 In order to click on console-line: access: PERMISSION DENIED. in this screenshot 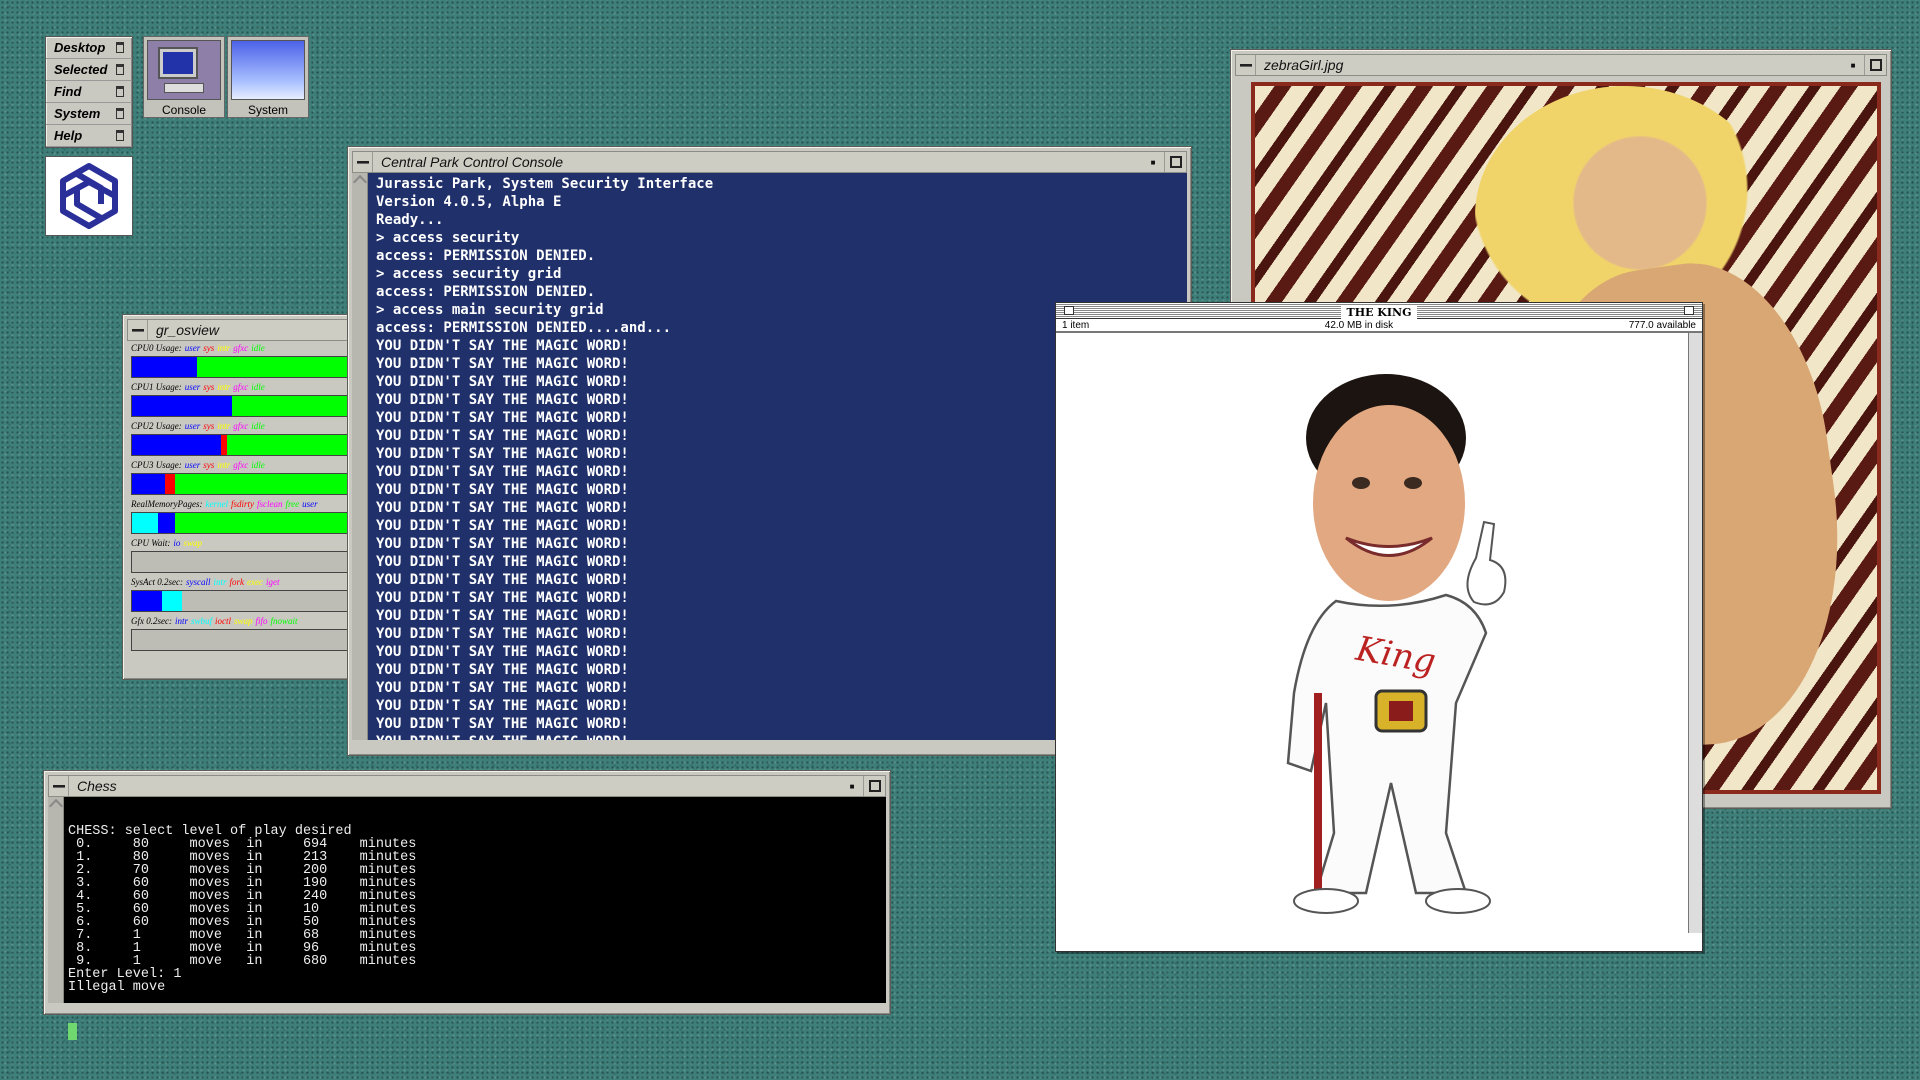, I will do `click(486, 256)`.